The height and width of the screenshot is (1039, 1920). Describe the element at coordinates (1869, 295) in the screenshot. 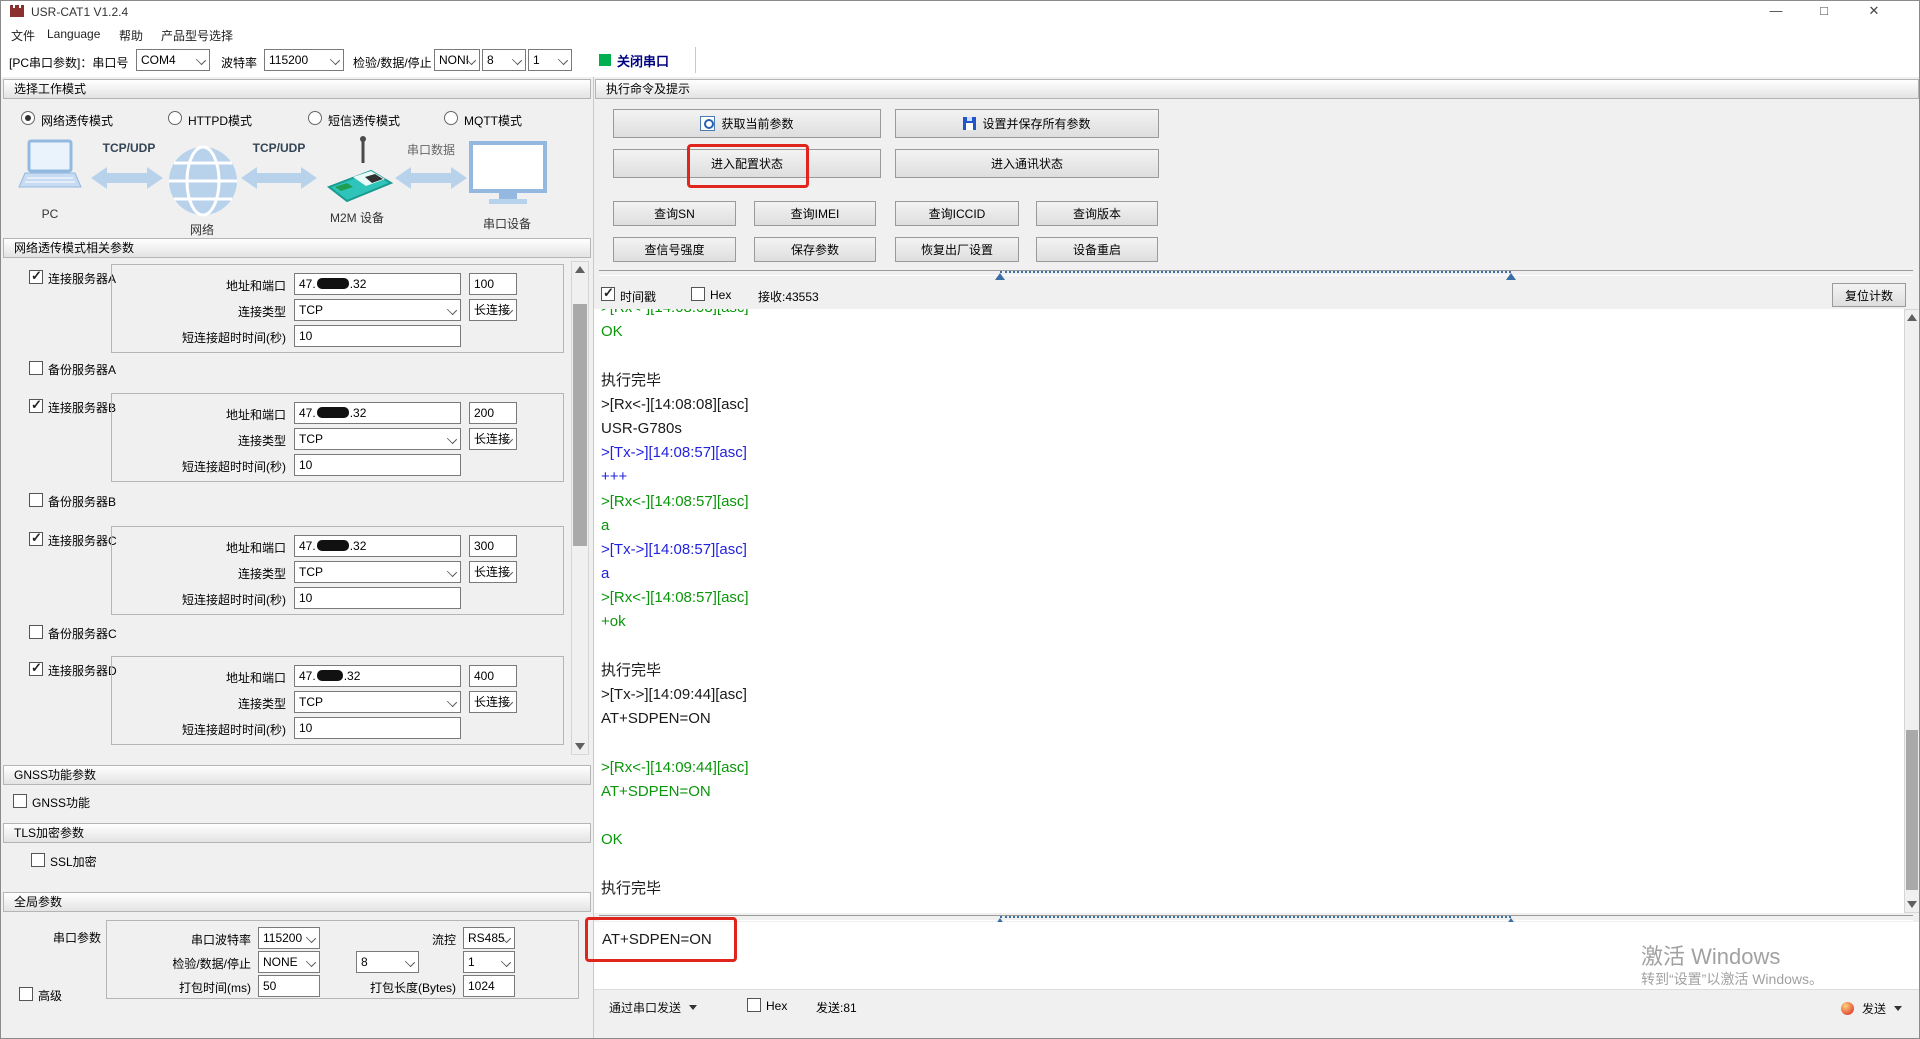

I see `reset-count-button: 复位计数` at that location.